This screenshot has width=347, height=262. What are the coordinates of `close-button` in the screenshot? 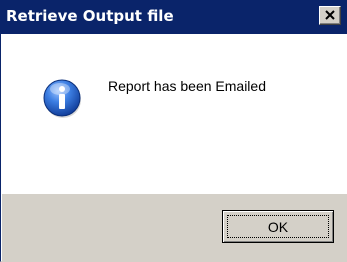 It's located at (330, 15).